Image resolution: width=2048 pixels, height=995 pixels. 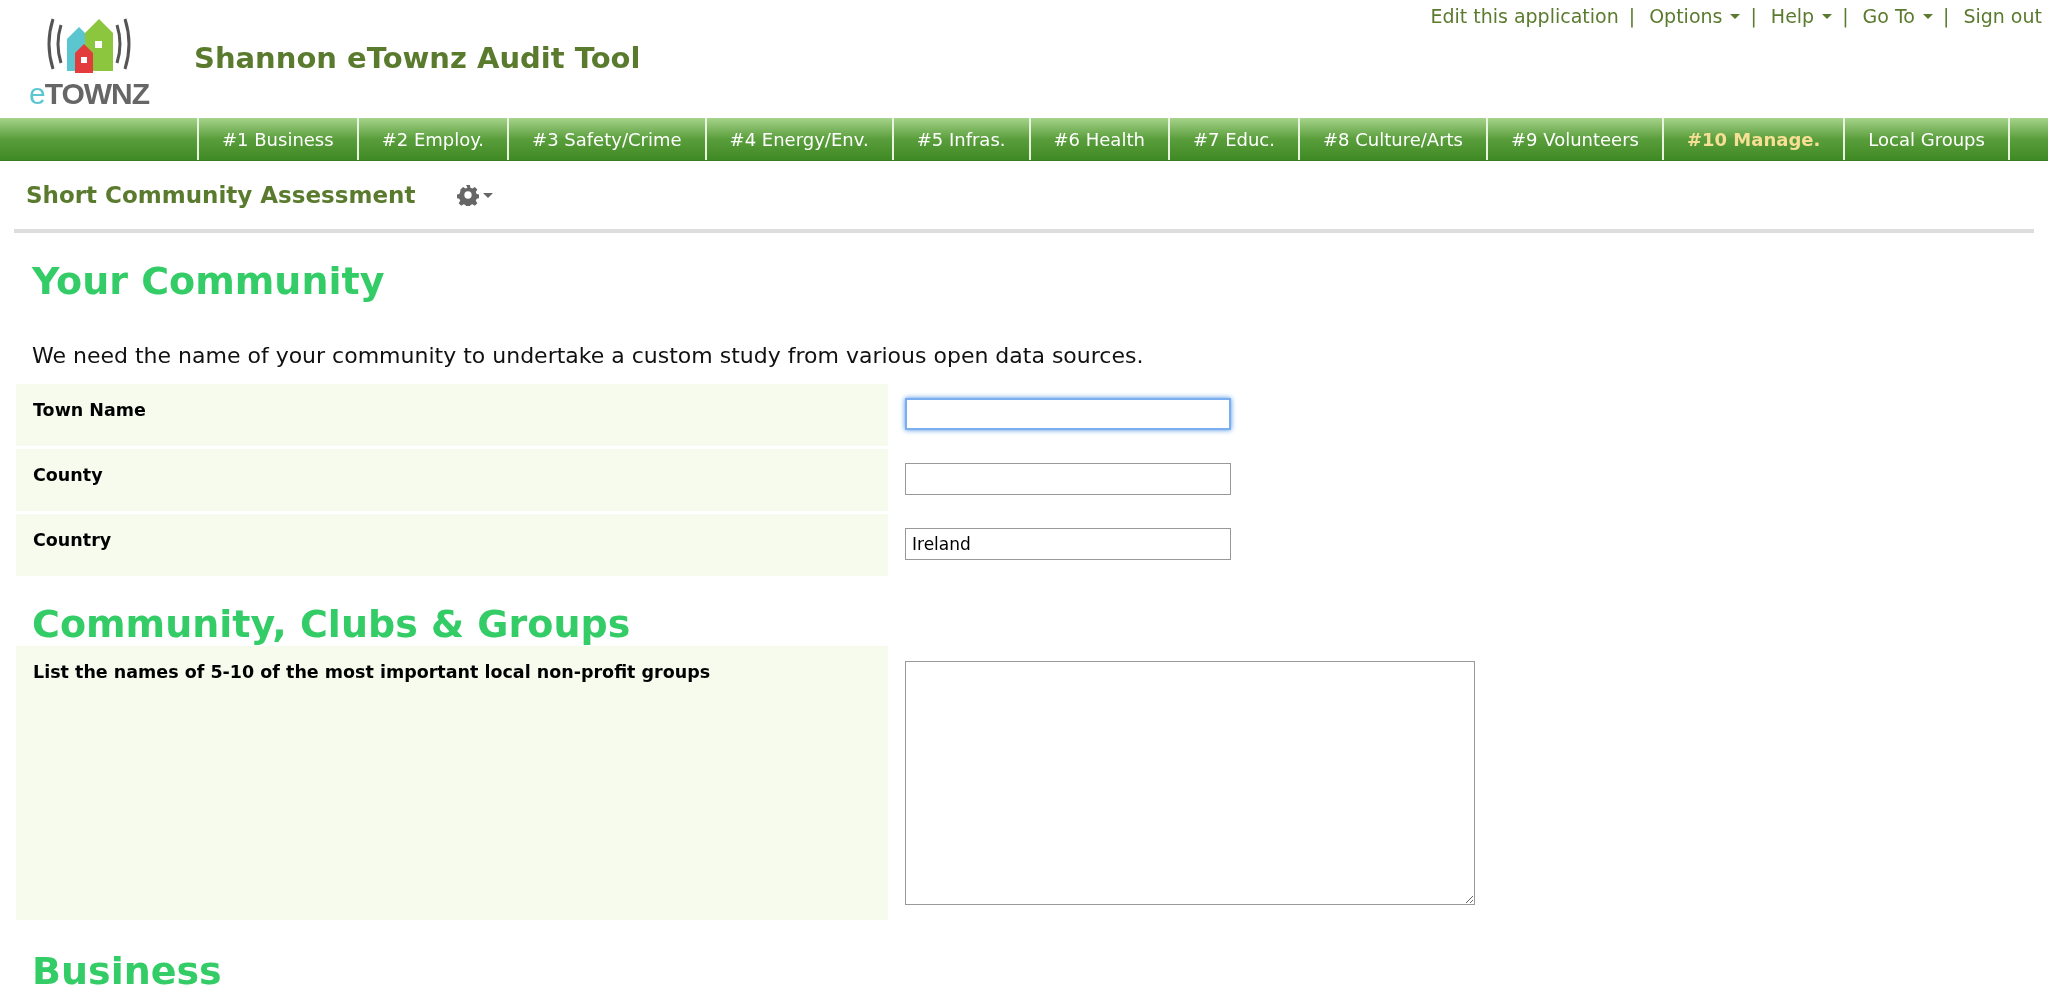 I want to click on nav-tab: #5 Infras., so click(x=962, y=139).